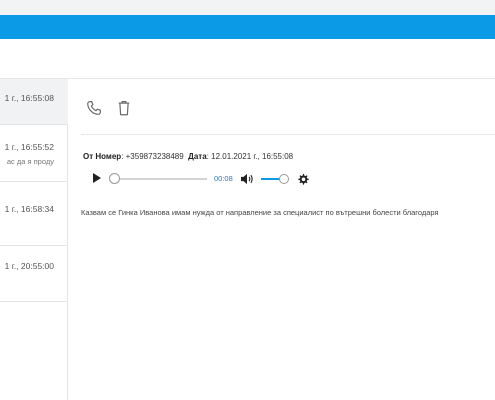  Describe the element at coordinates (102, 156) in the screenshot. I see `from-label: От Номер` at that location.